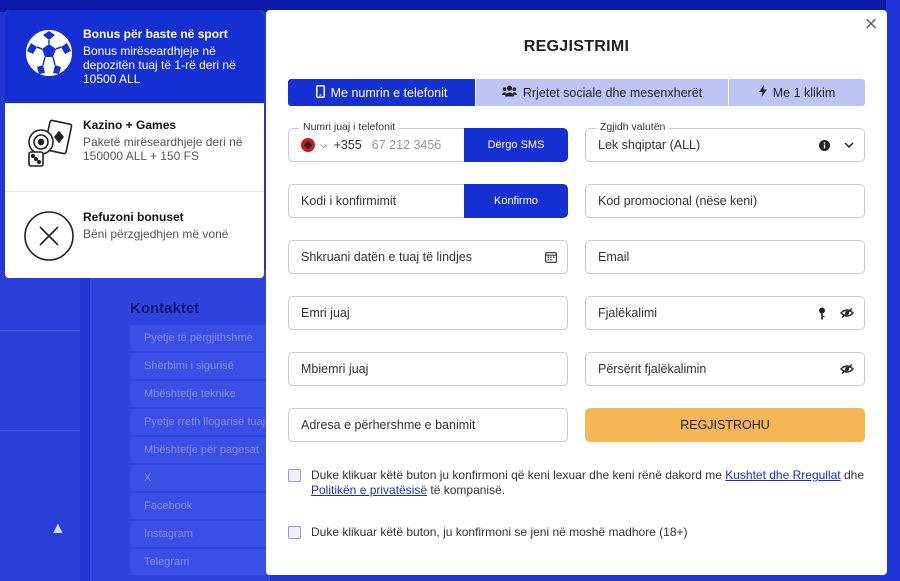 This screenshot has height=581, width=900. I want to click on soccer-ball-icon, so click(49, 53).